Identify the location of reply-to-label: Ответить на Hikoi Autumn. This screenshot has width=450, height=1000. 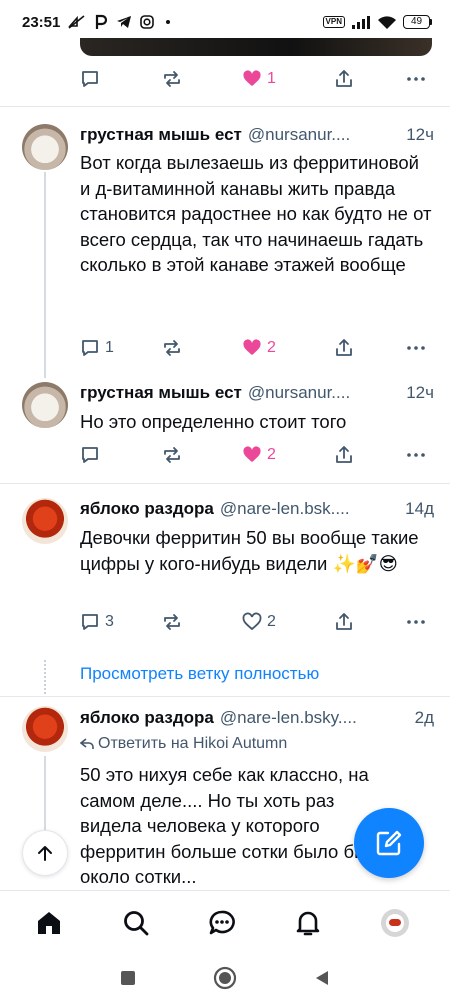
(183, 744).